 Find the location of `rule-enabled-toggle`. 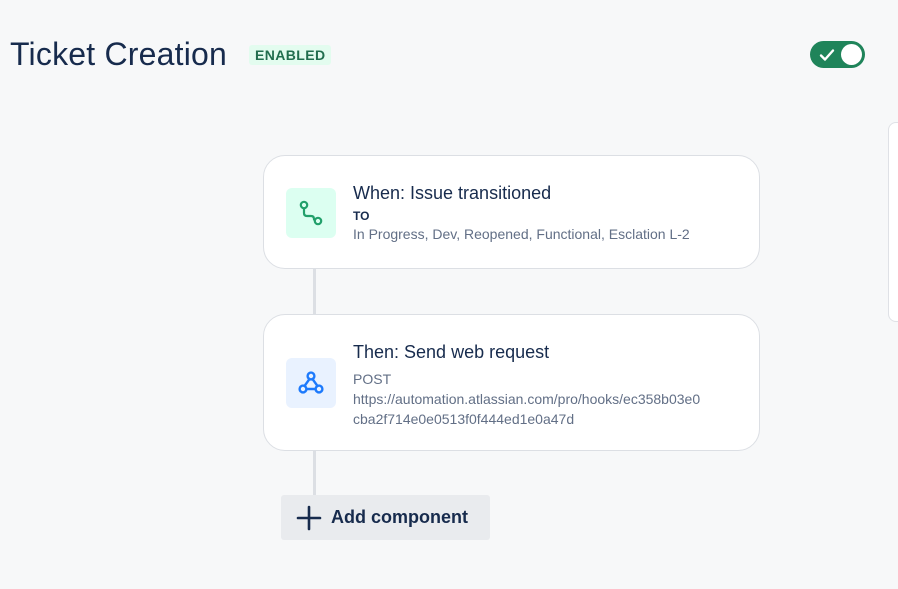

rule-enabled-toggle is located at coordinates (837, 54).